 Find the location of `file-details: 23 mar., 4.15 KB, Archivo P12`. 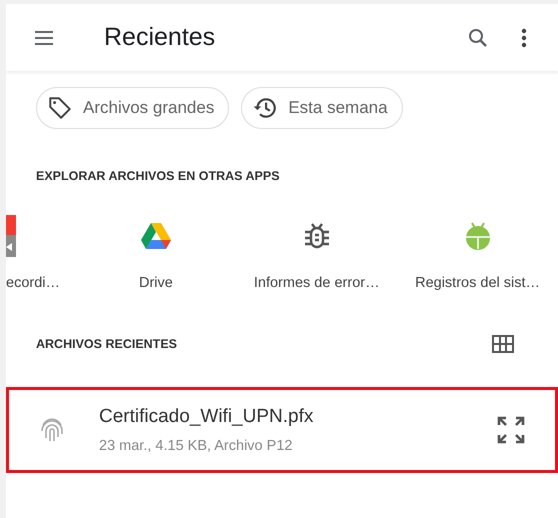

file-details: 23 mar., 4.15 KB, Archivo P12 is located at coordinates (196, 446).